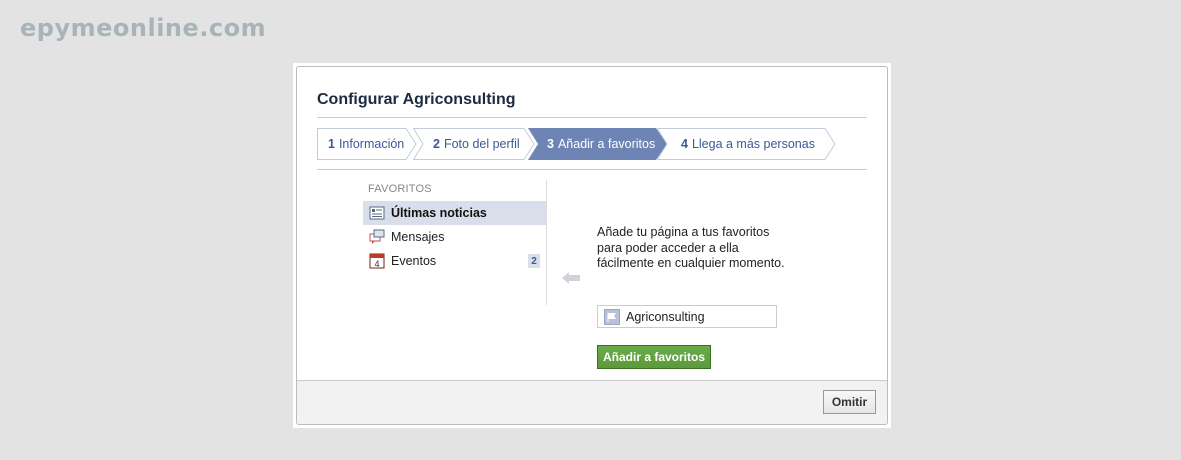  I want to click on skip-button: Omitir, so click(849, 402).